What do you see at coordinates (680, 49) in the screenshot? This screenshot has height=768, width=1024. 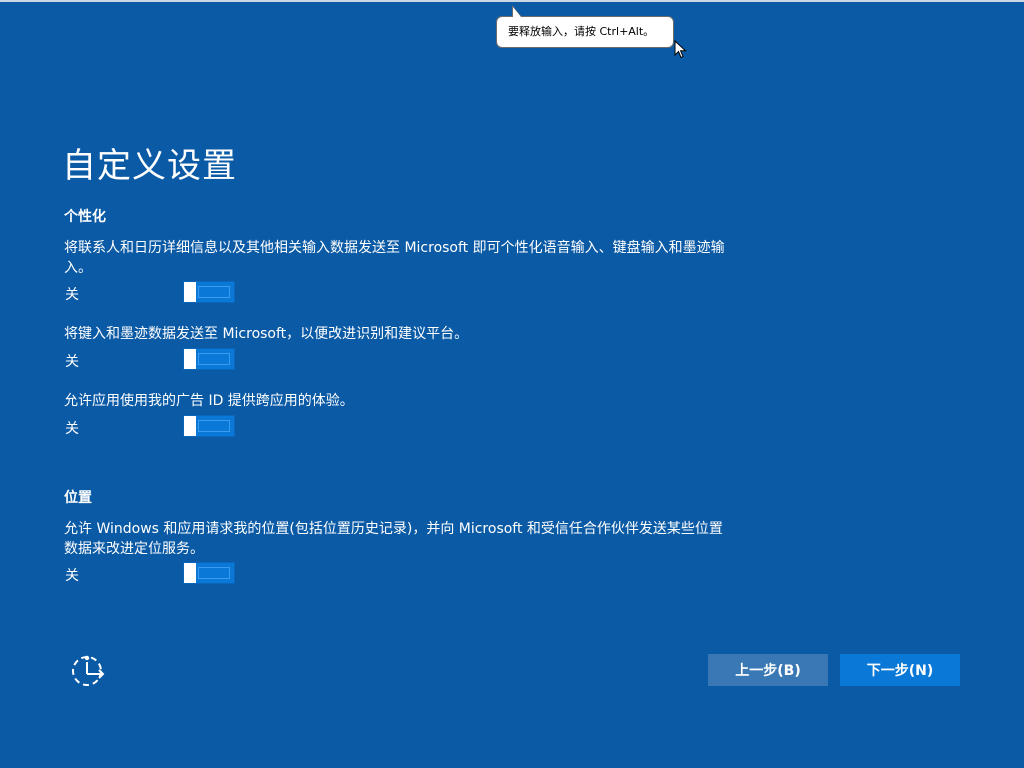 I see `mouse-pointer-icon` at bounding box center [680, 49].